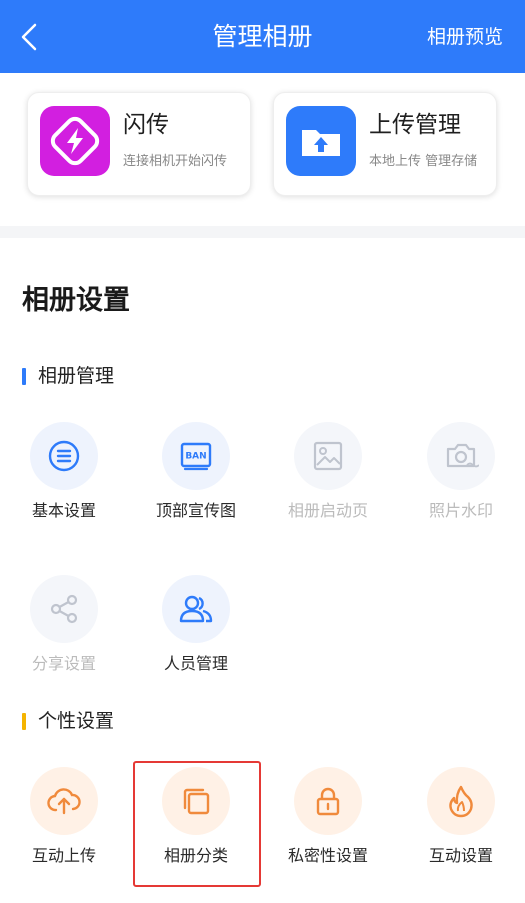 This screenshot has height=903, width=525. I want to click on selection-highlight, so click(197, 824).